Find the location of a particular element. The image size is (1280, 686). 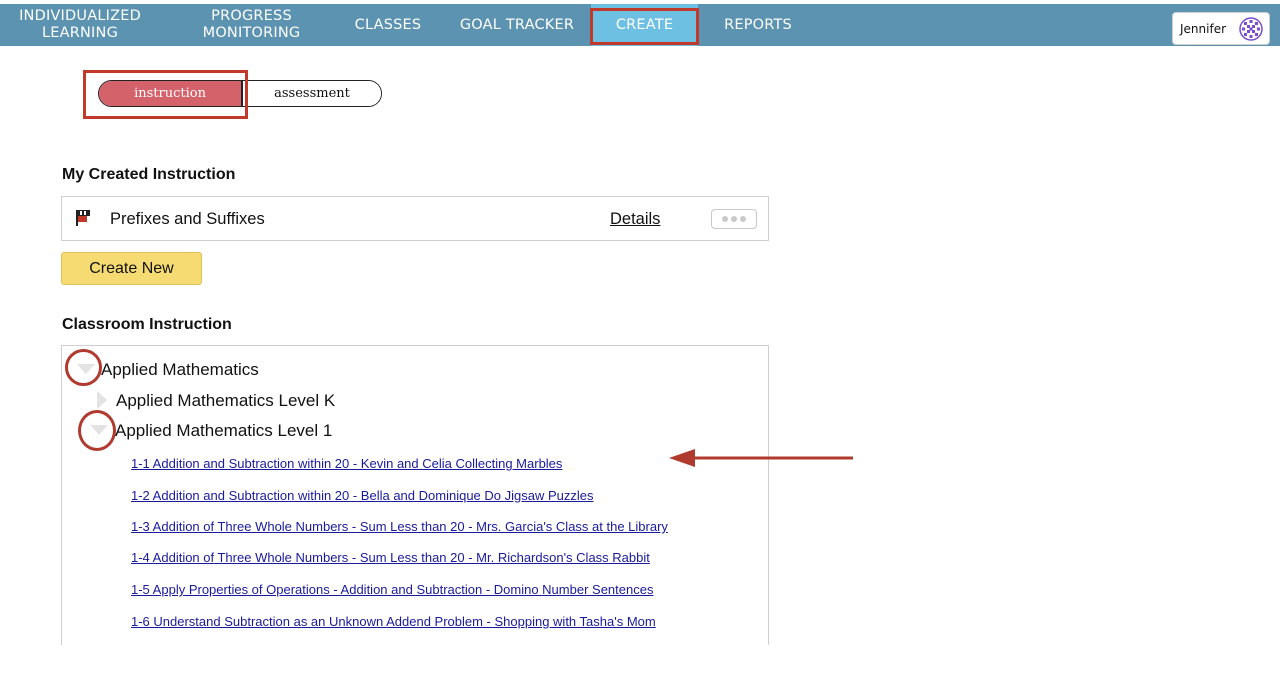

create-new-button: Create New is located at coordinates (131, 268).